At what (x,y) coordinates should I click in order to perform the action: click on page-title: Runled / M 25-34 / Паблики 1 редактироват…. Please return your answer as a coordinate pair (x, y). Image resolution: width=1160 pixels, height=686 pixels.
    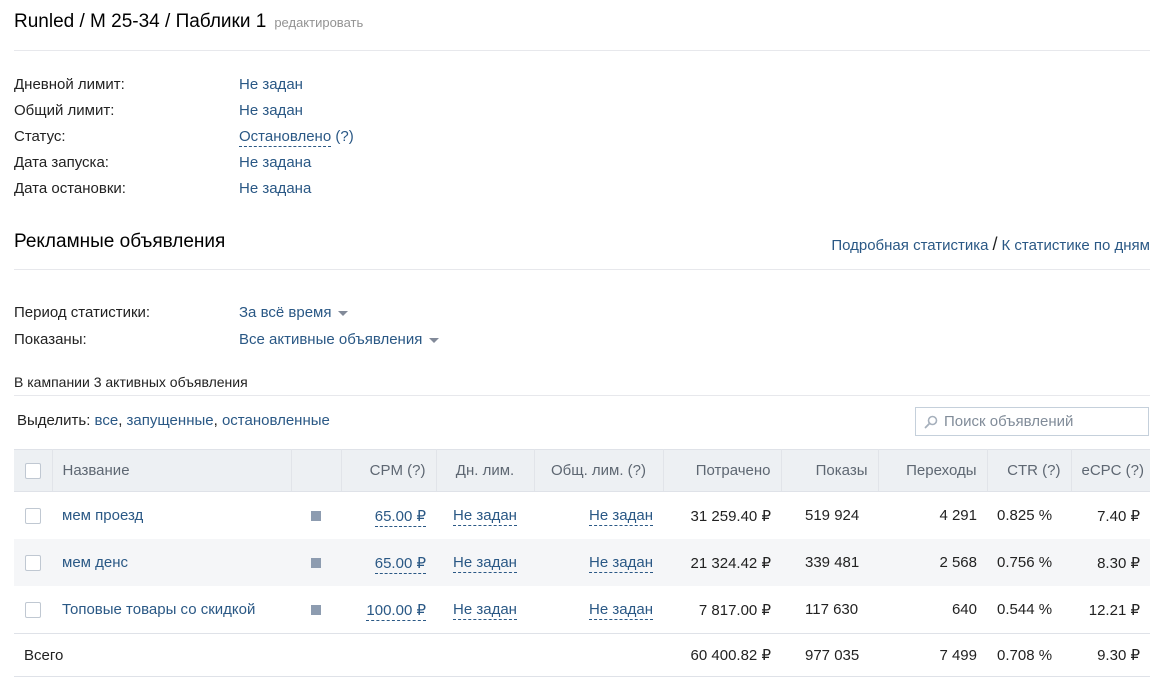
    Looking at the image, I should click on (188, 22).